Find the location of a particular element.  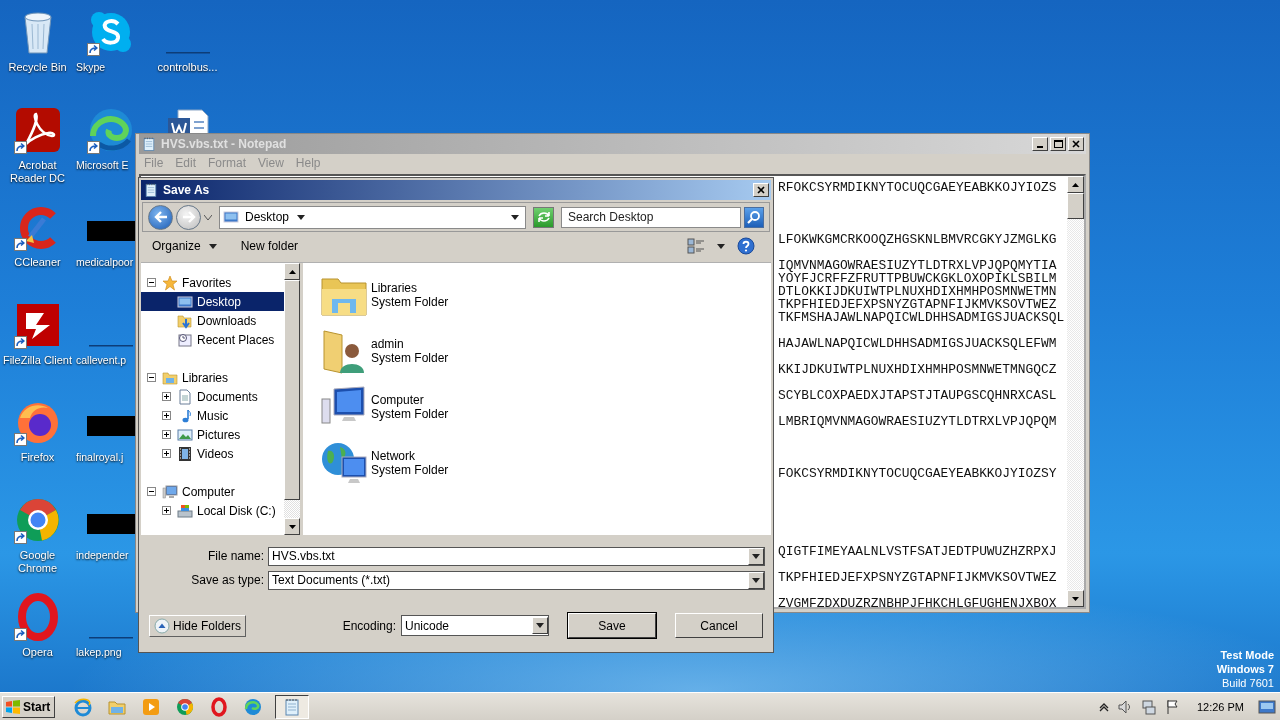

tree-label: Downloads is located at coordinates (227, 320).